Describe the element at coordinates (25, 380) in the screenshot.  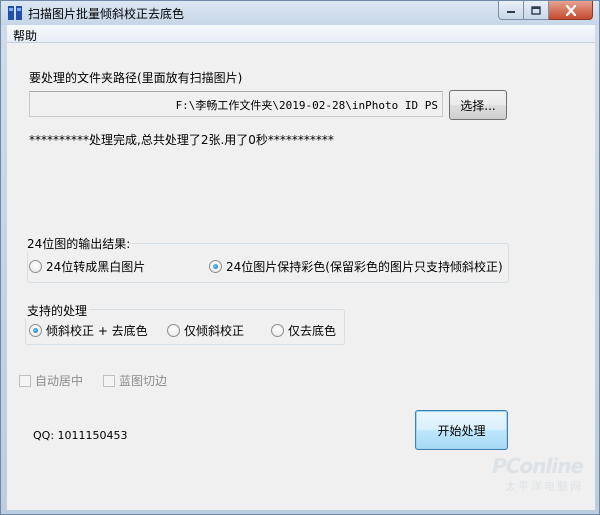
I see `checkbox-auto-center` at that location.